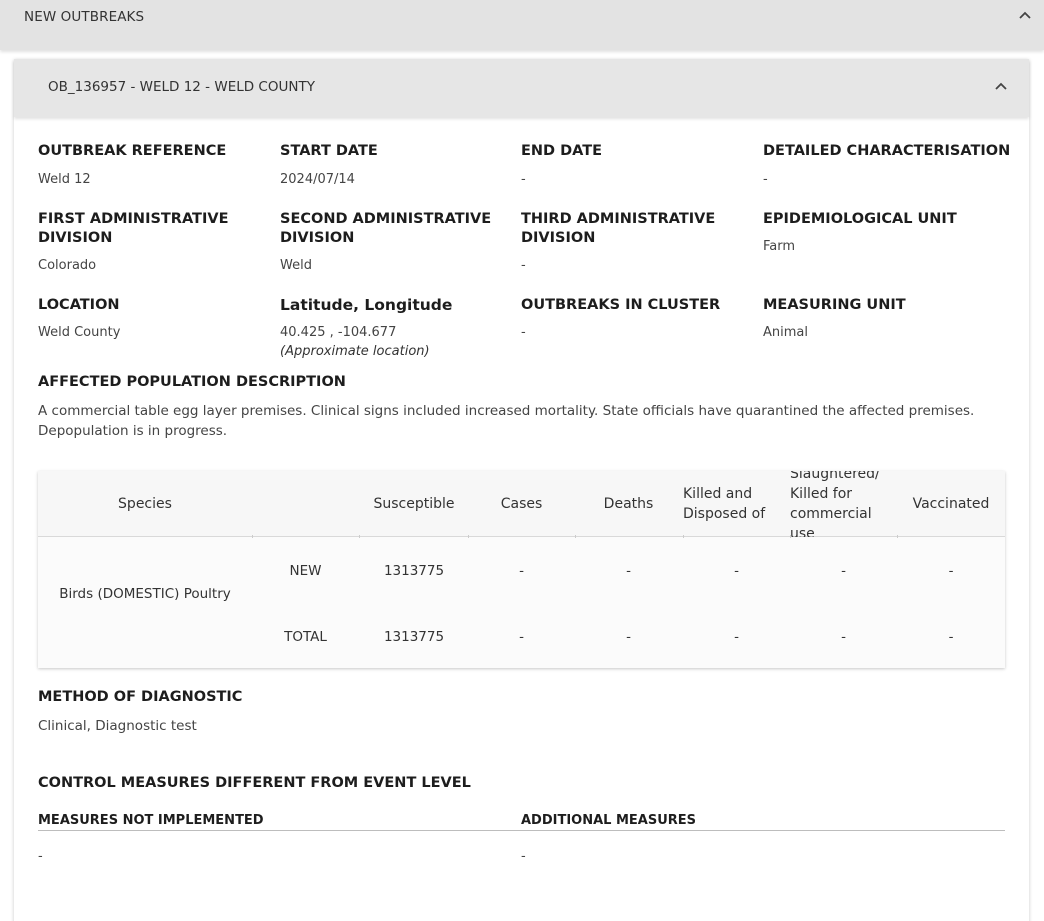  Describe the element at coordinates (132, 151) in the screenshot. I see `outbreak-reference-label: OUTBREAK REFERENCE` at that location.